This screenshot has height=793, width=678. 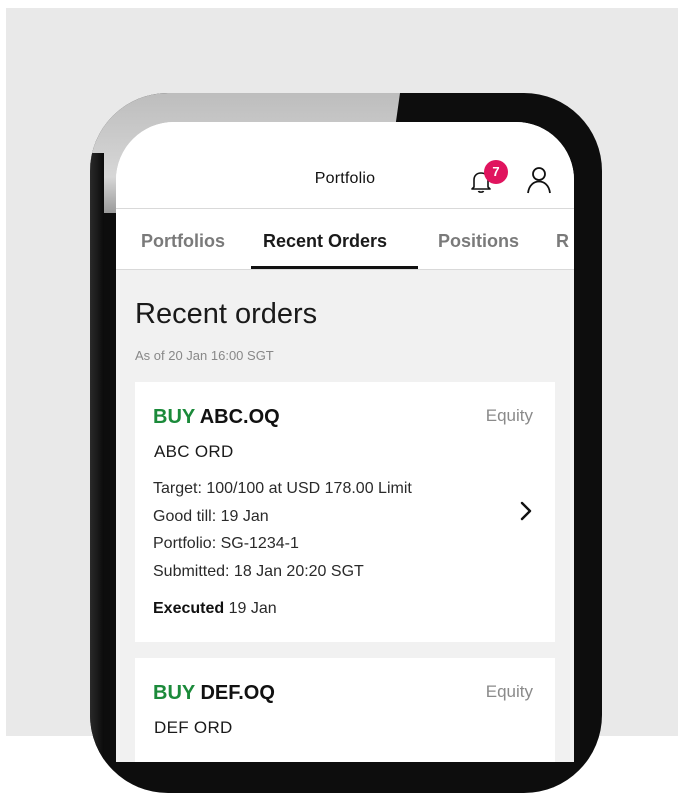 What do you see at coordinates (204, 355) in the screenshot?
I see `as-of-timestamp: As of 20 Jan 16:00 SGT` at bounding box center [204, 355].